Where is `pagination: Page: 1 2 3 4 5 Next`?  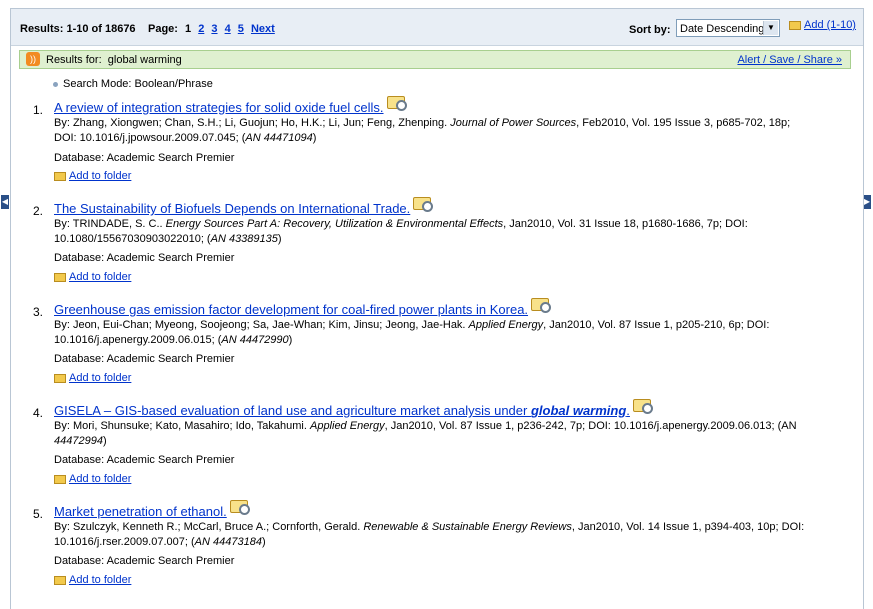 pagination: Page: 1 2 3 4 5 Next is located at coordinates (211, 29).